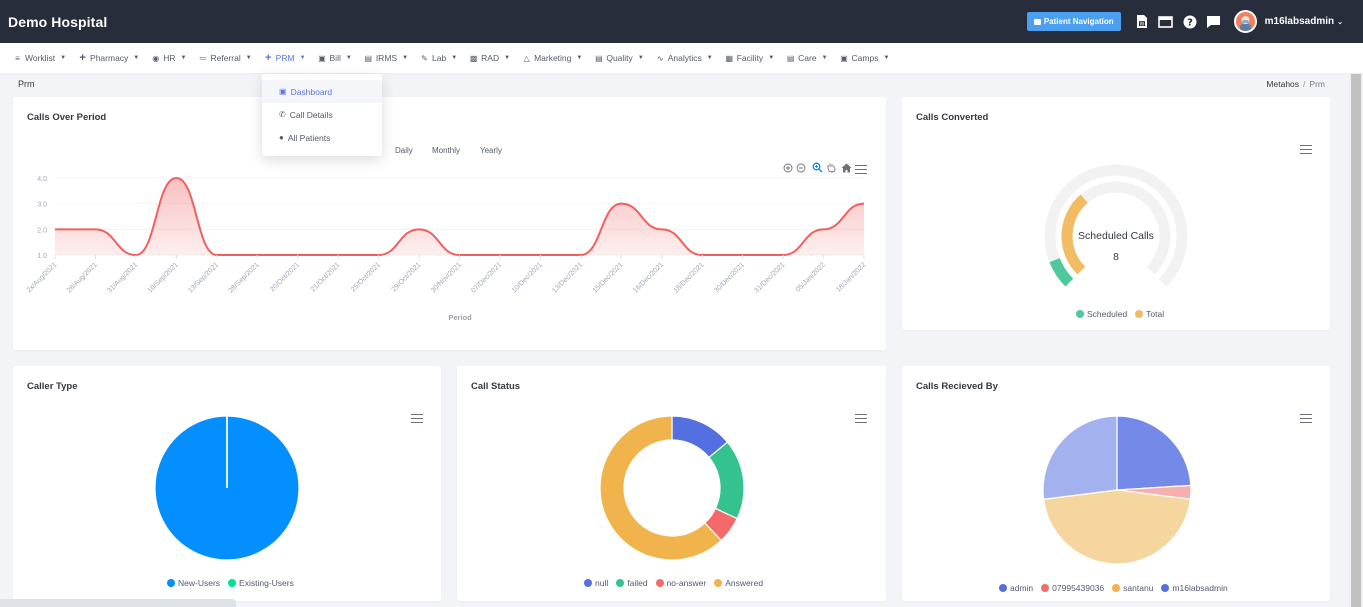 Image resolution: width=1363 pixels, height=607 pixels. Describe the element at coordinates (491, 150) in the screenshot. I see `range-yearly-button: Yearly` at that location.